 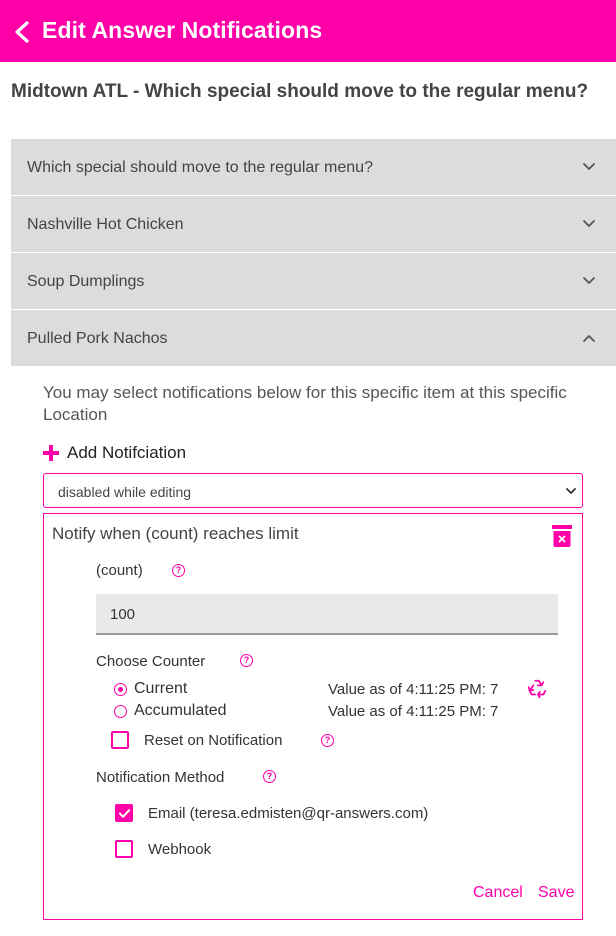 What do you see at coordinates (175, 533) in the screenshot?
I see `notification-card-title: Notify when (count) reaches limit` at bounding box center [175, 533].